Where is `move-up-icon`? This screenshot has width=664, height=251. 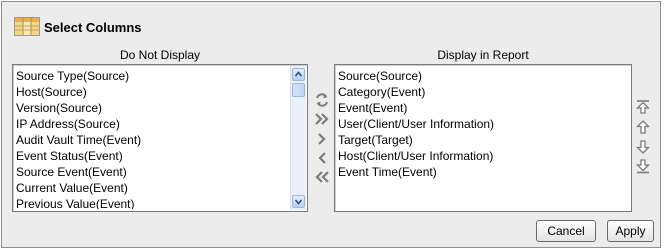 move-up-icon is located at coordinates (643, 127).